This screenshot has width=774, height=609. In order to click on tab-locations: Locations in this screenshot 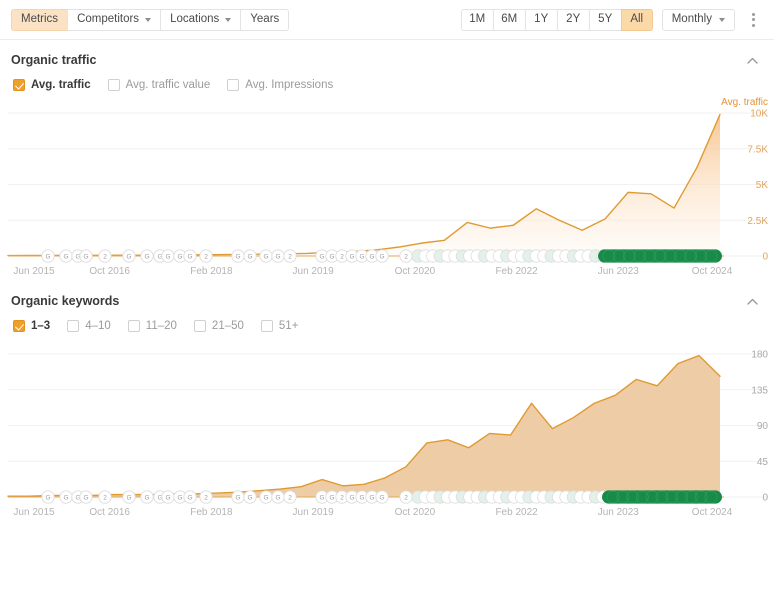, I will do `click(200, 19)`.